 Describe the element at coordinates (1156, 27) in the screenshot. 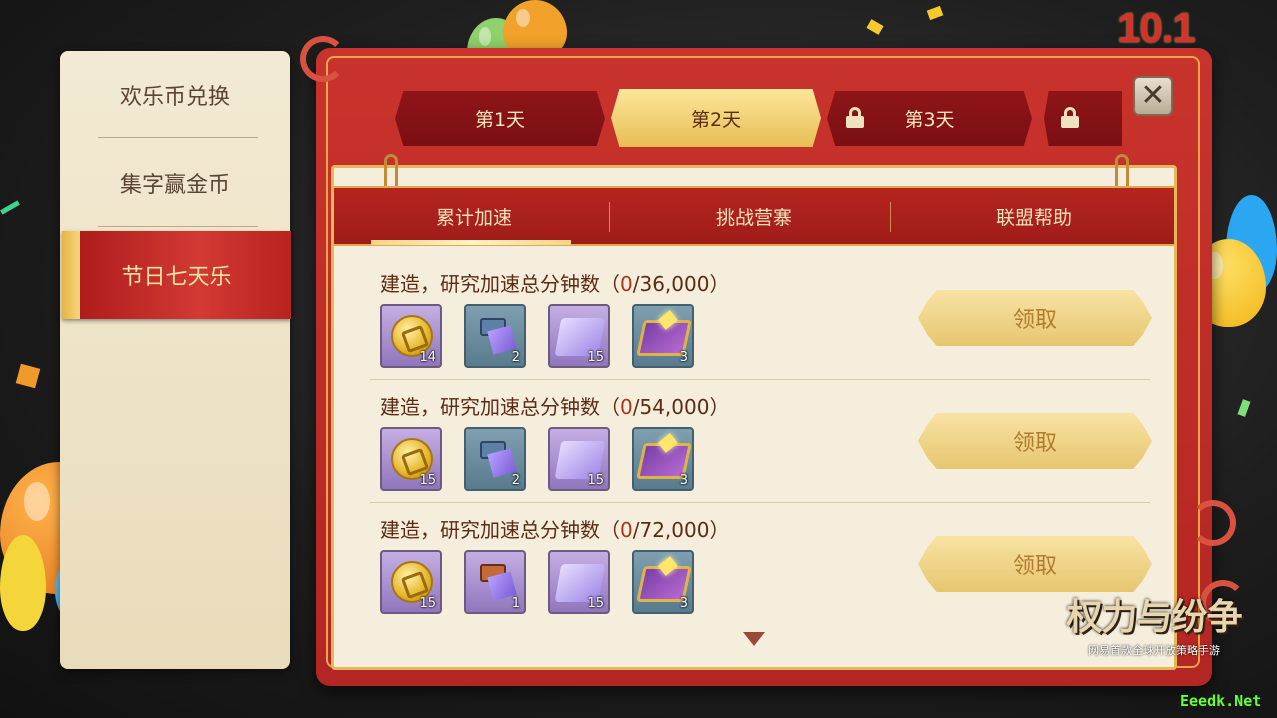

I see `holiday-banner-text: 10.1` at that location.